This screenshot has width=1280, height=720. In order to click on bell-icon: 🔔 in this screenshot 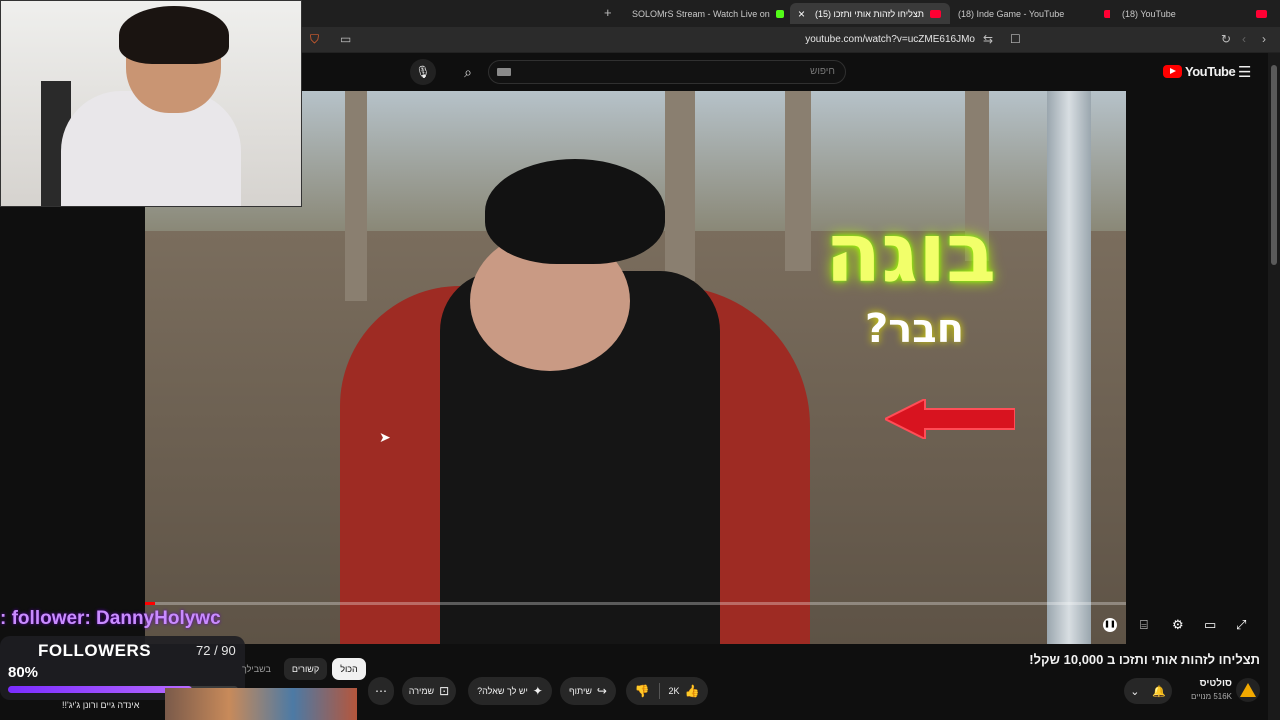, I will do `click(1159, 691)`.